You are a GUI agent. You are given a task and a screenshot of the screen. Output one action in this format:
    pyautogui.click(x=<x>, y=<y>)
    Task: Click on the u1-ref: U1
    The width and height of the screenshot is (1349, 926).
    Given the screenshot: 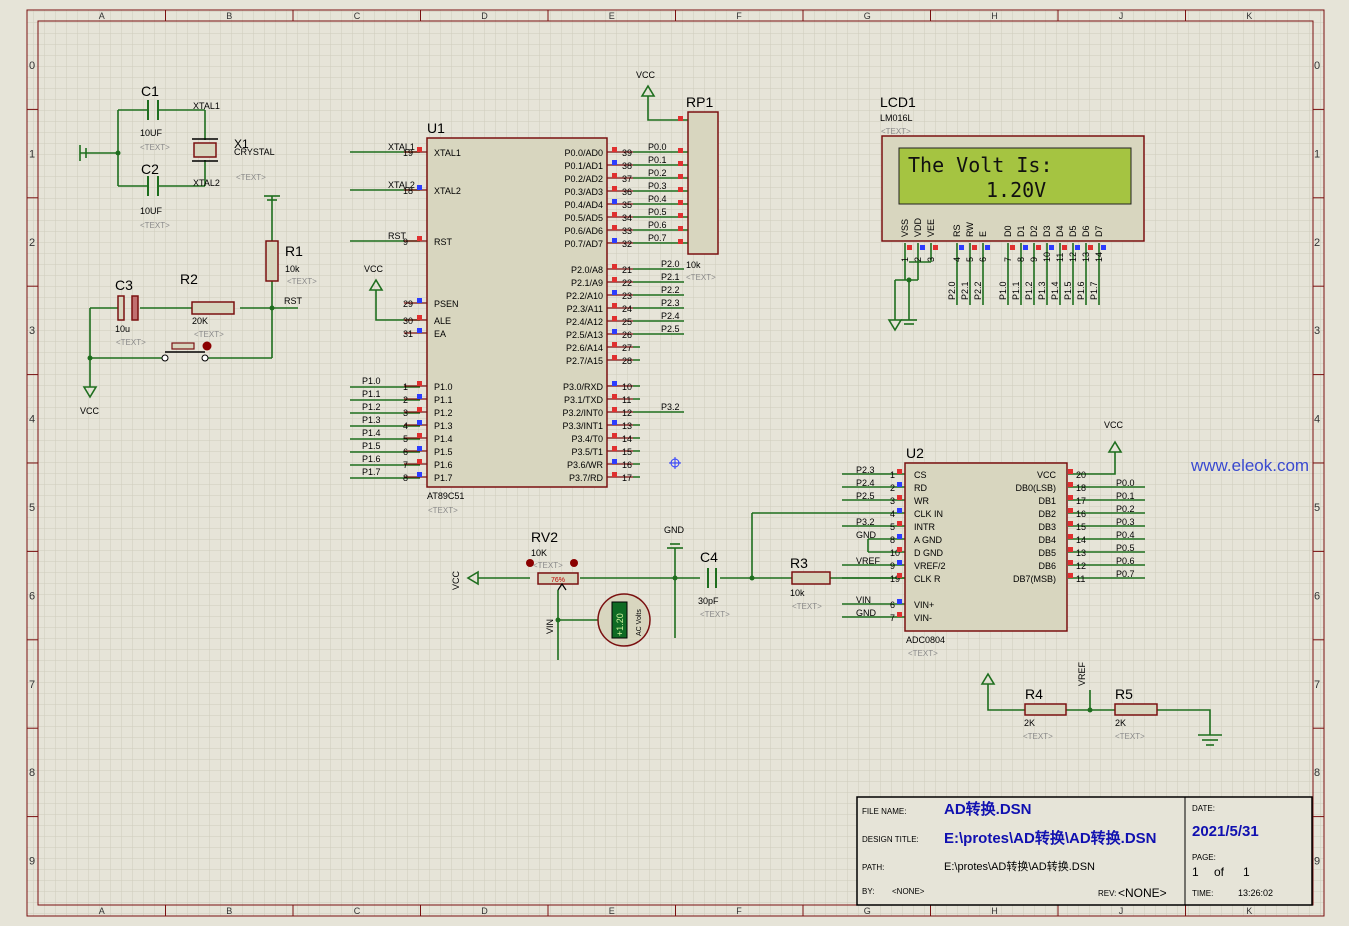 What is the action you would take?
    pyautogui.click(x=436, y=128)
    